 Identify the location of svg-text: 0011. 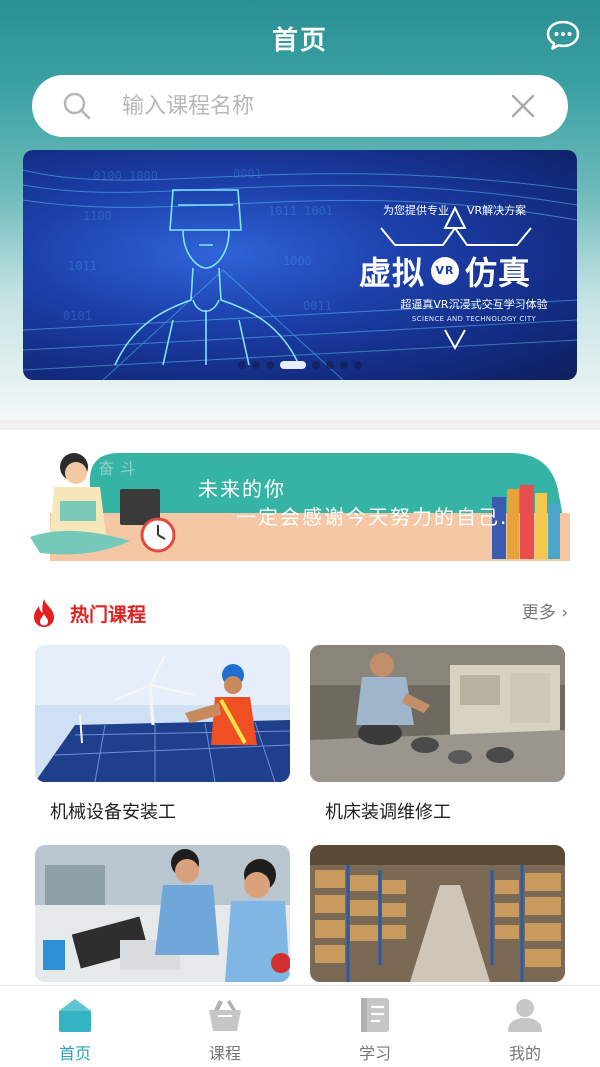
(317, 306).